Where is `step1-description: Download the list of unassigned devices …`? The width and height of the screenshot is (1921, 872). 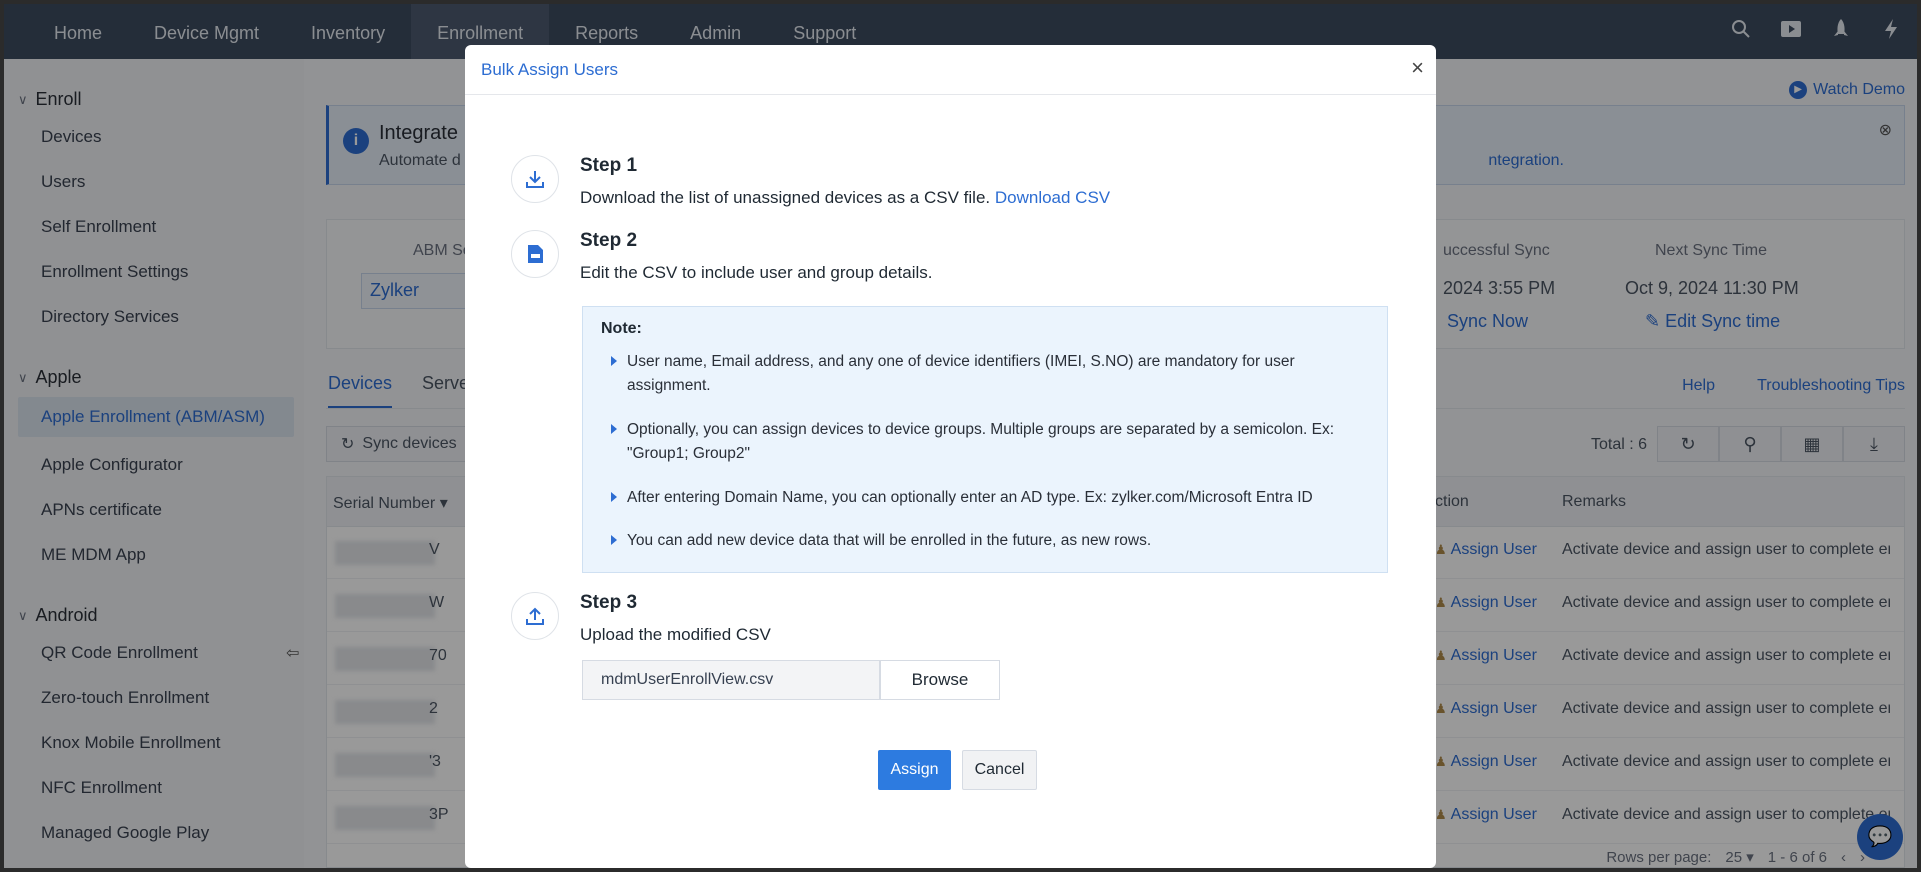
step1-description: Download the list of unassigned devices … is located at coordinates (845, 198).